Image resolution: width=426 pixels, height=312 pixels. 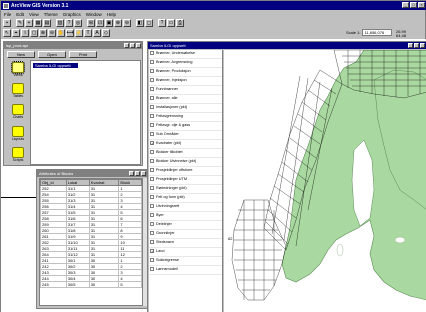 I want to click on label-tool-icon: T, so click(x=88, y=33).